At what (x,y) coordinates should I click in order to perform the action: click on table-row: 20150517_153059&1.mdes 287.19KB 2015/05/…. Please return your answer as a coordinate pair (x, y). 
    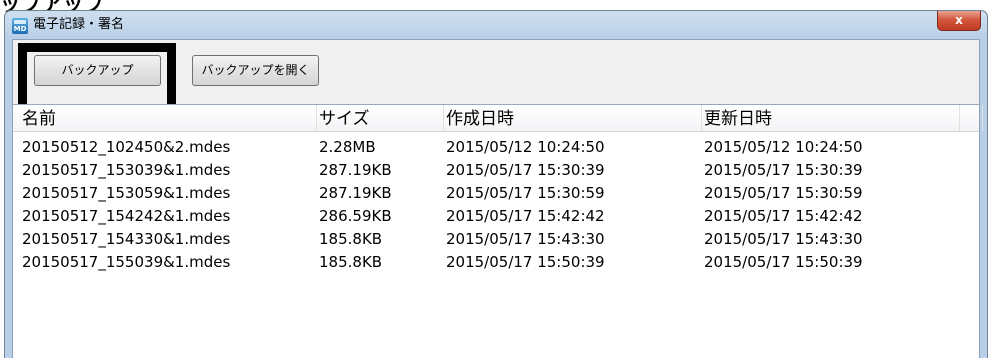
    Looking at the image, I should click on (496, 193).